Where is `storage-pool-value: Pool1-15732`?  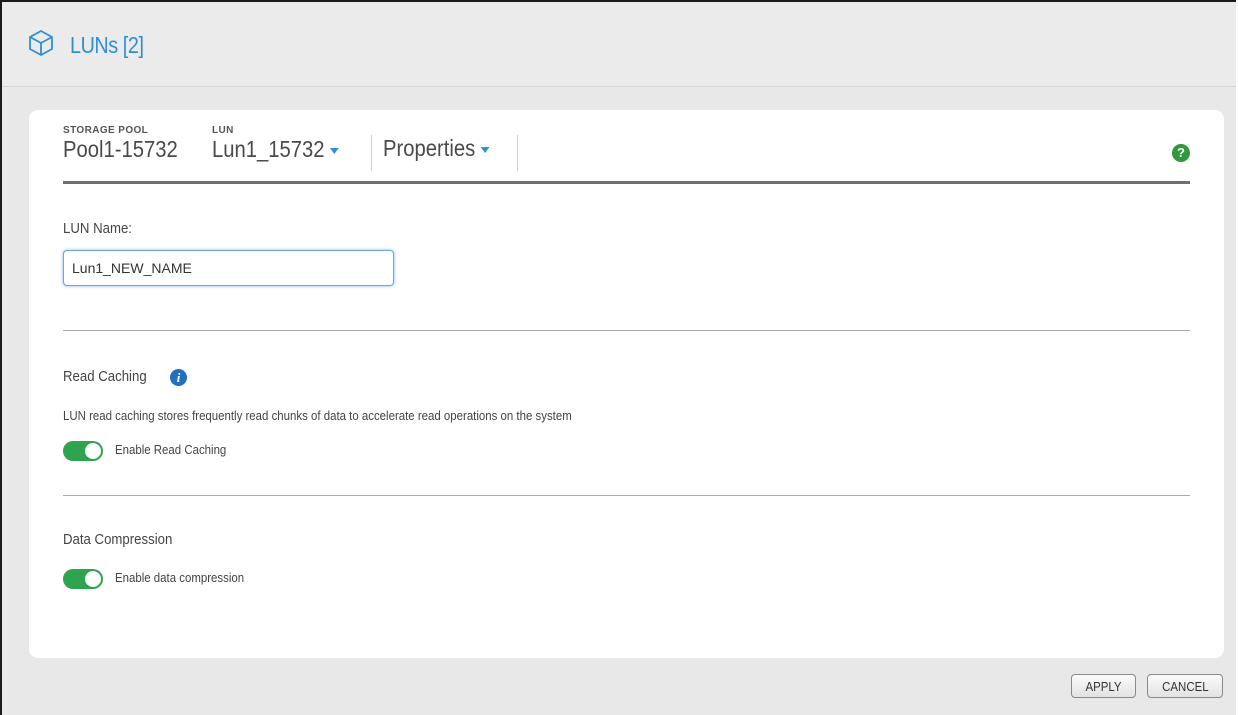
storage-pool-value: Pool1-15732 is located at coordinates (120, 149).